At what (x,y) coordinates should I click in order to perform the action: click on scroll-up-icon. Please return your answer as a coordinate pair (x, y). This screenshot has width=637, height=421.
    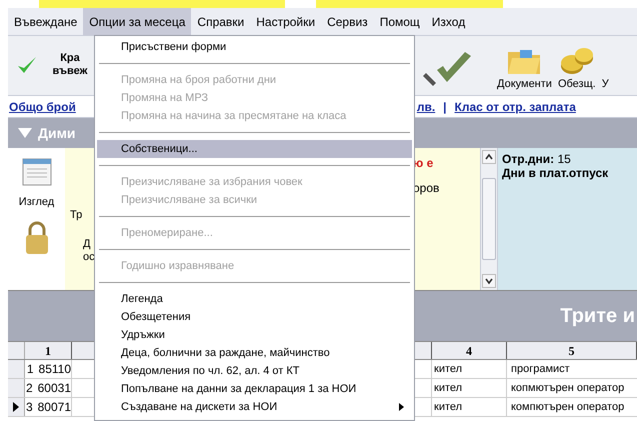
    Looking at the image, I should click on (489, 157).